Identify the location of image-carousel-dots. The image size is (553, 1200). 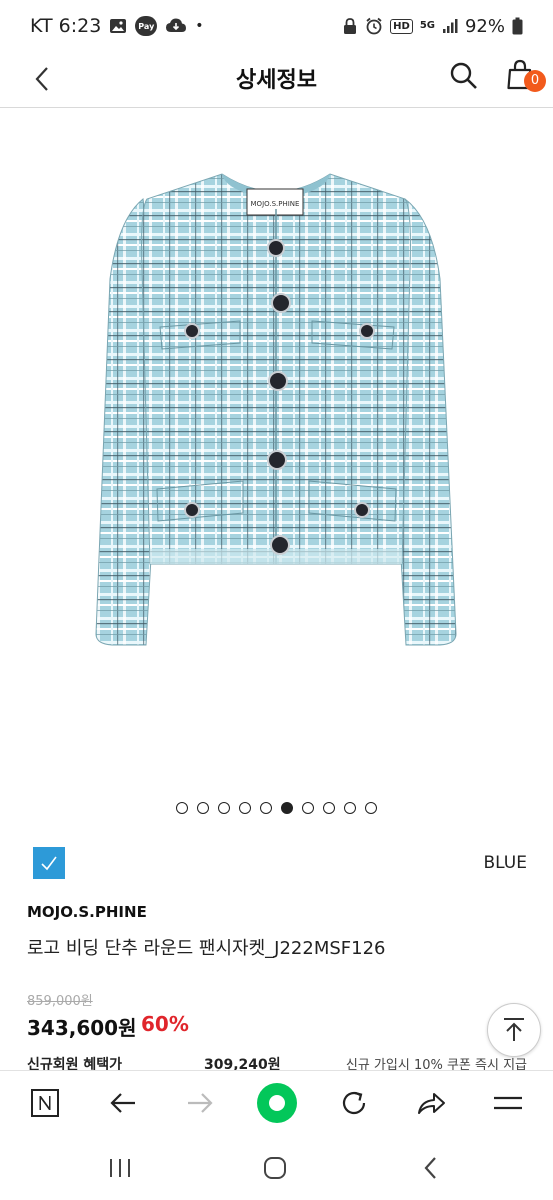
(276, 811).